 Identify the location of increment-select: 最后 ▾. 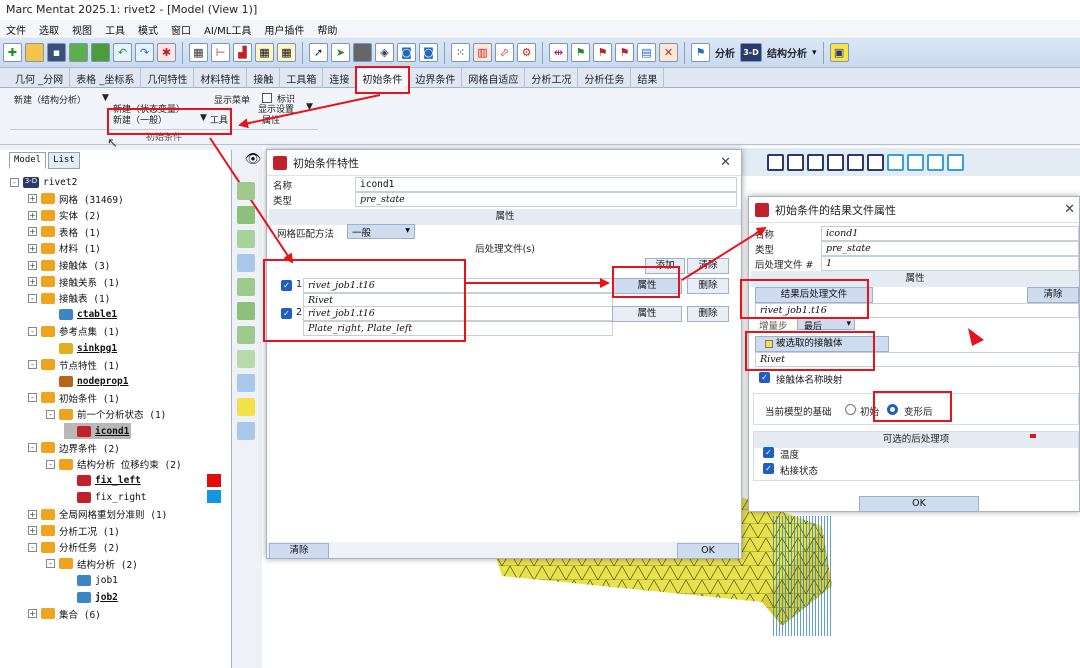
(826, 325).